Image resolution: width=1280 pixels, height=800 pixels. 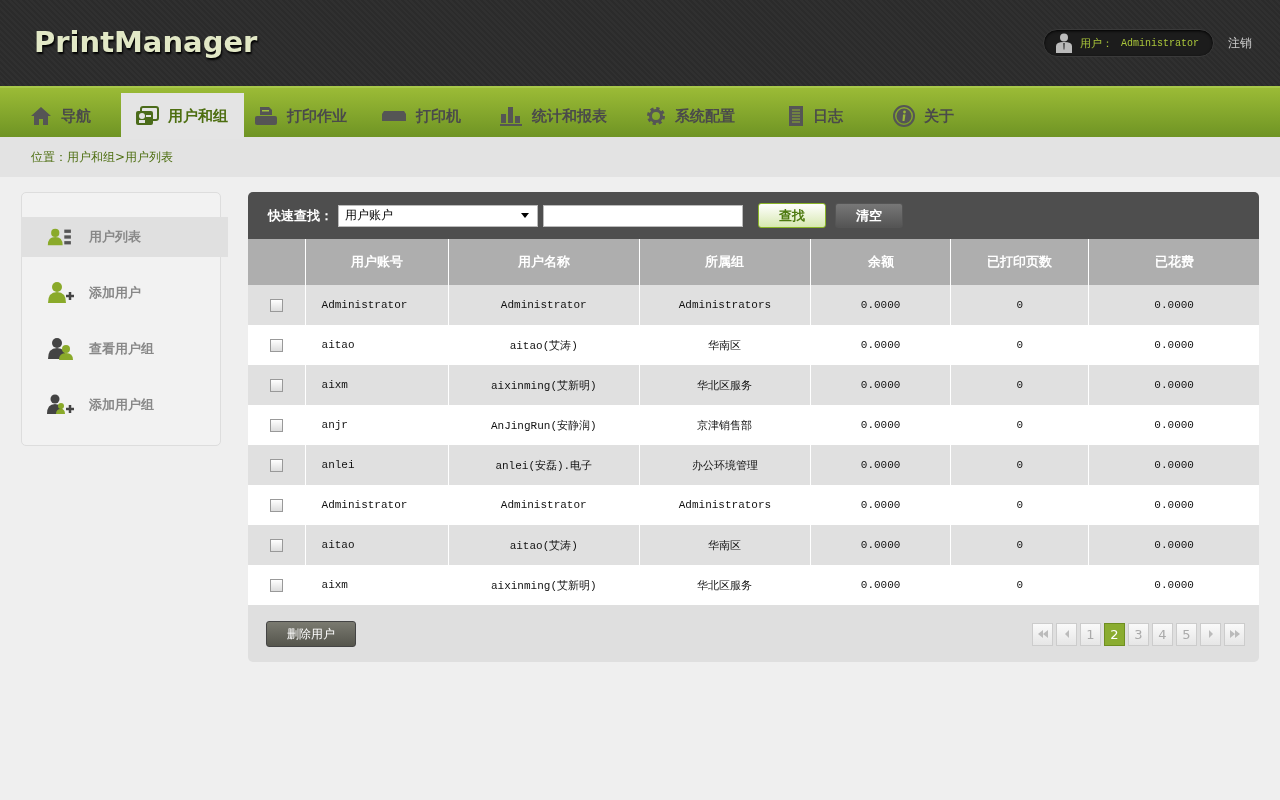 I want to click on column-header: 用户名称, so click(x=544, y=262).